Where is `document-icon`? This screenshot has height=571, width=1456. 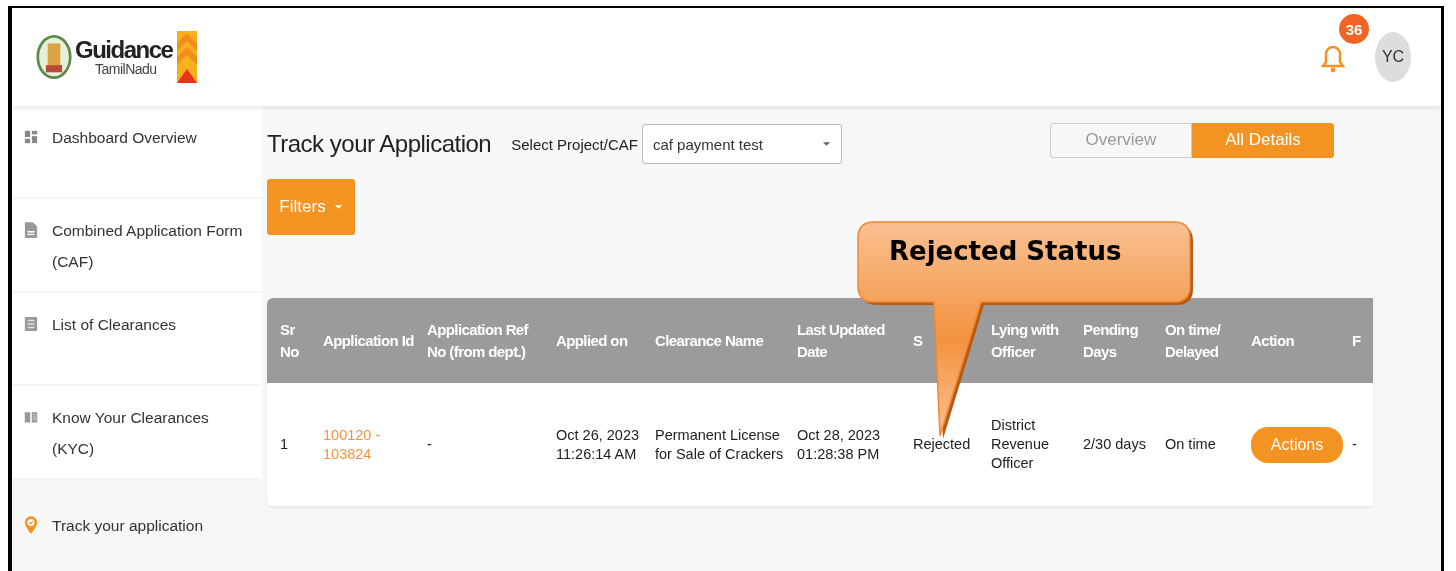 document-icon is located at coordinates (31, 230).